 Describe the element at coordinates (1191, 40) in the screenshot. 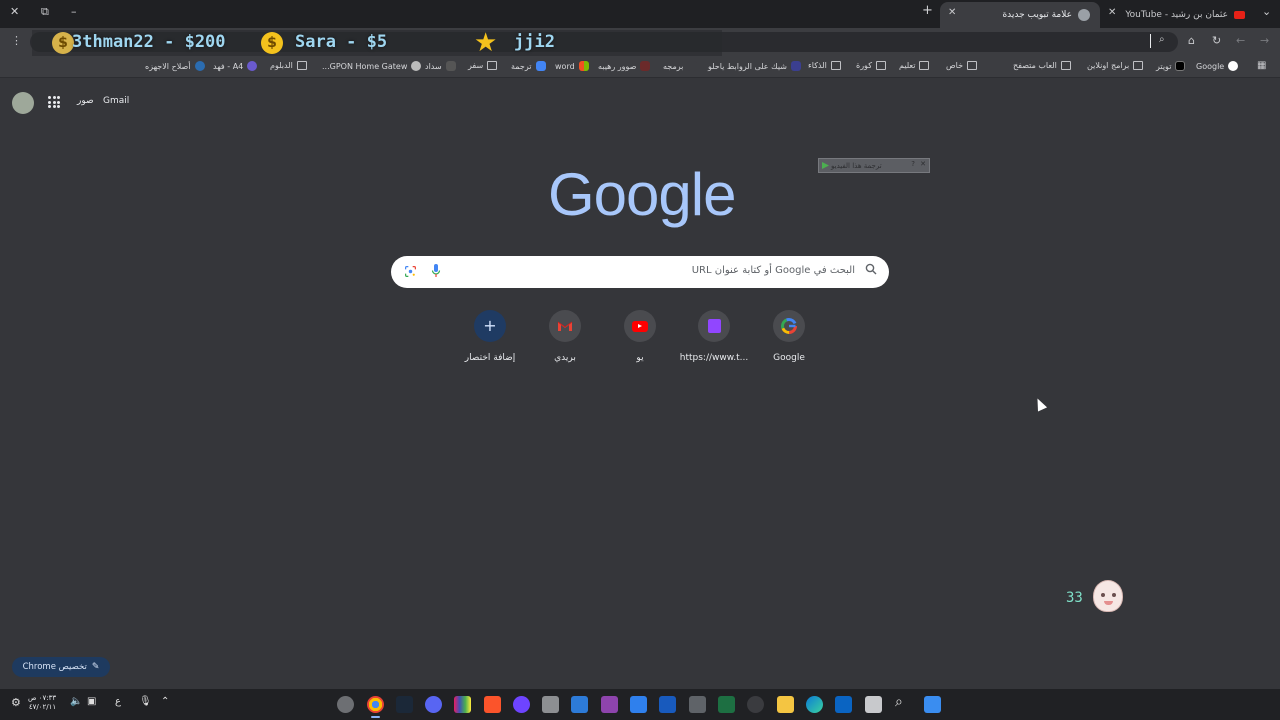

I see `home-icon: ⌂` at that location.